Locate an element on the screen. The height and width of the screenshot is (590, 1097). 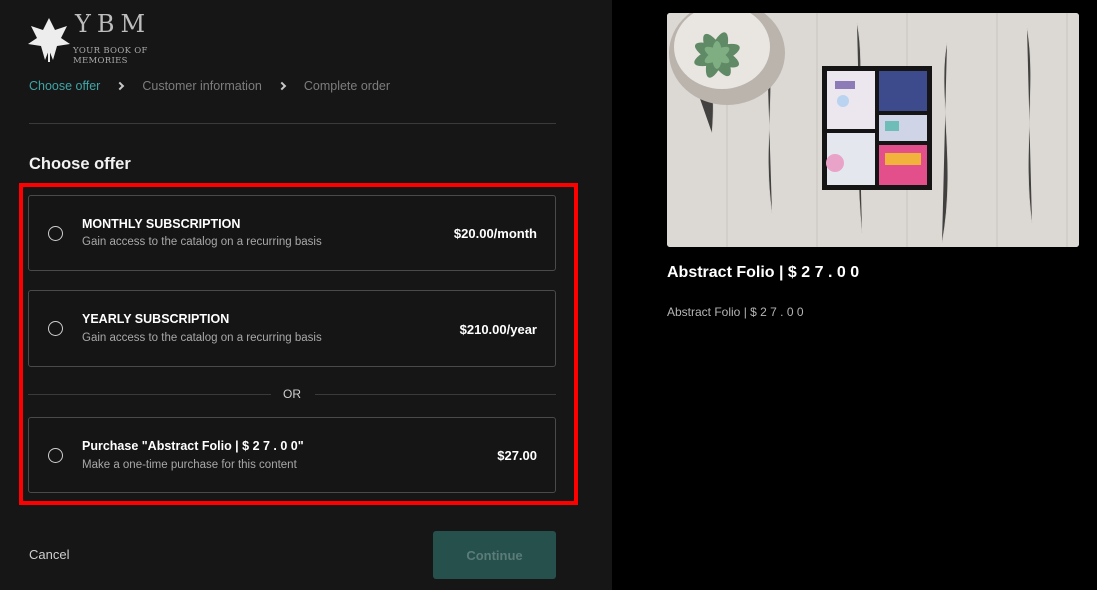
product-image is located at coordinates (873, 130).